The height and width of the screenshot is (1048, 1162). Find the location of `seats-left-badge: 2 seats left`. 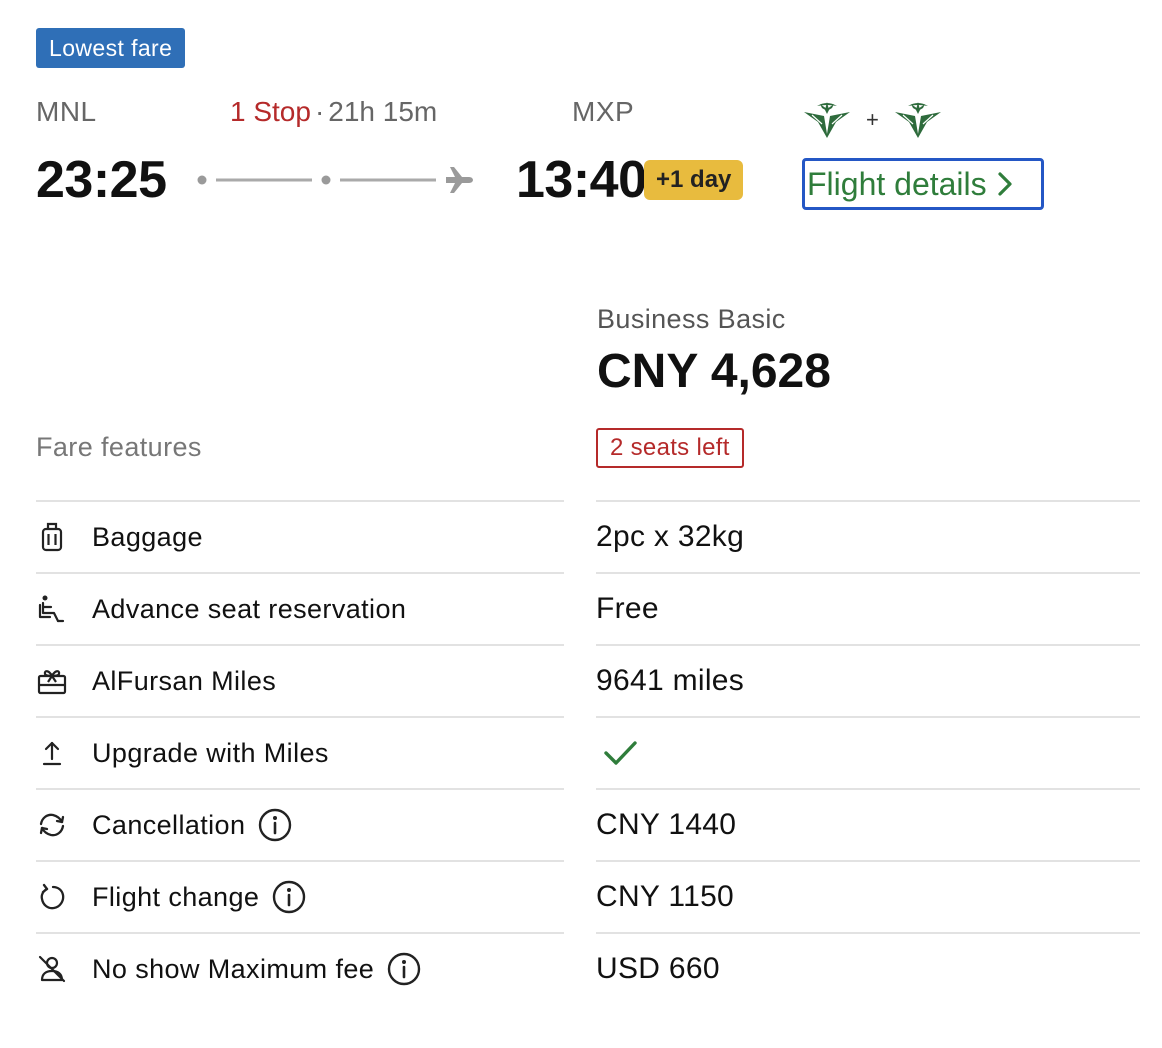

seats-left-badge: 2 seats left is located at coordinates (670, 448).